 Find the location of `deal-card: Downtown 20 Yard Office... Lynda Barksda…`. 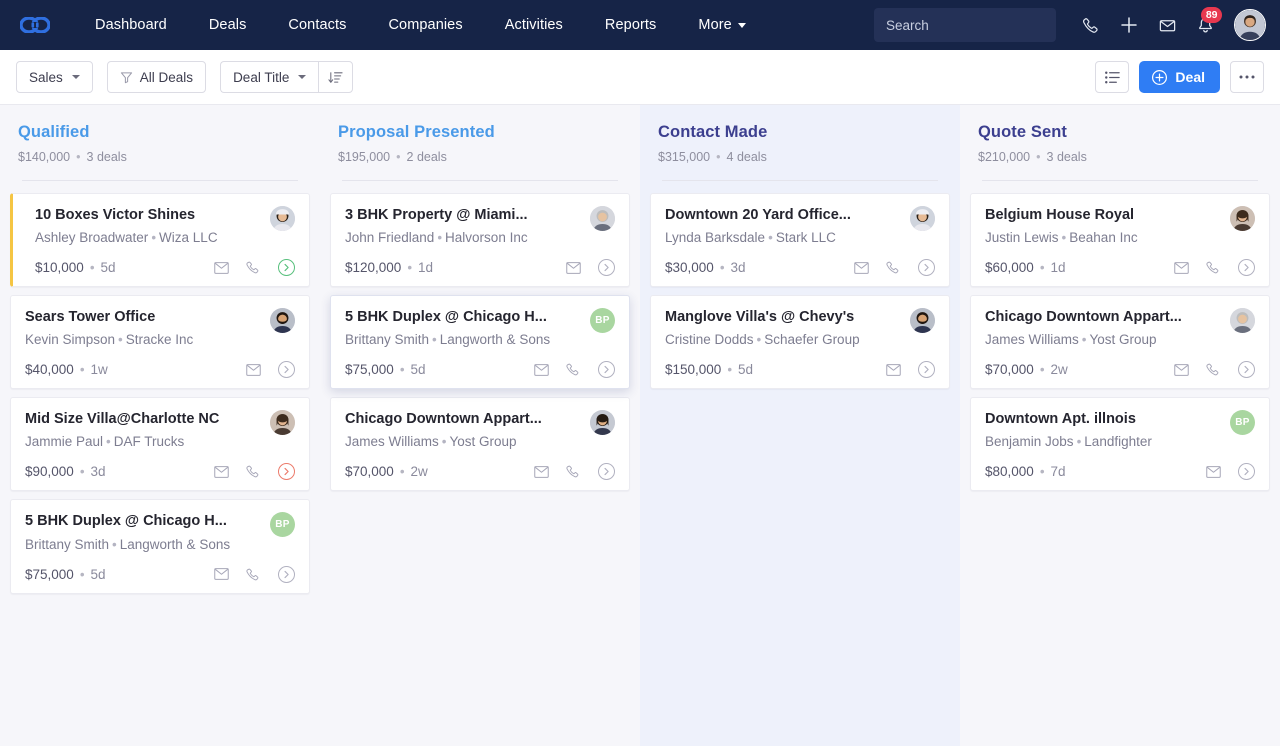

deal-card: Downtown 20 Yard Office... Lynda Barksda… is located at coordinates (800, 240).